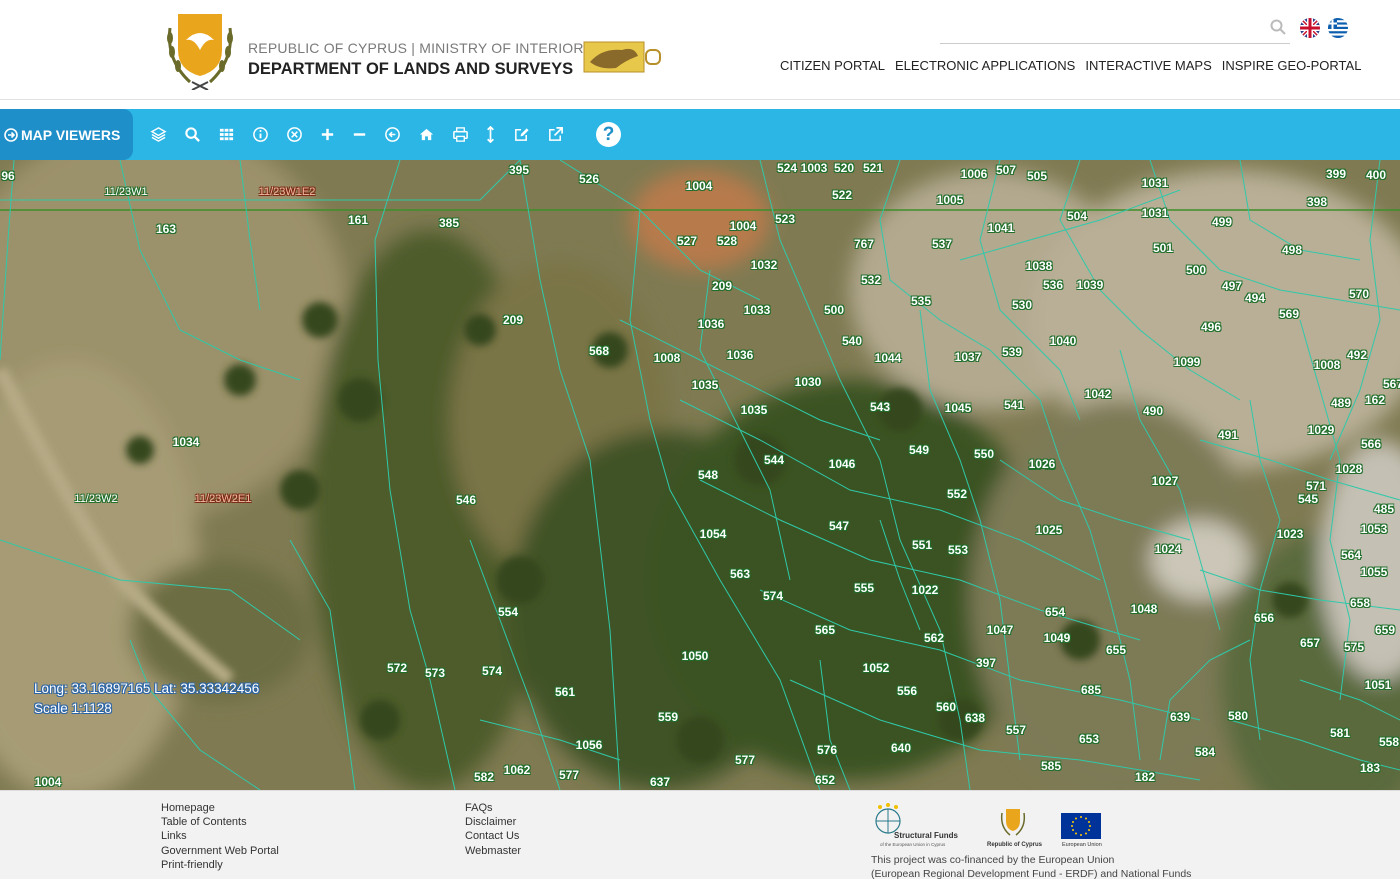 The image size is (1400, 881). What do you see at coordinates (708, 475) in the screenshot?
I see `parcel-number-label: 548` at bounding box center [708, 475].